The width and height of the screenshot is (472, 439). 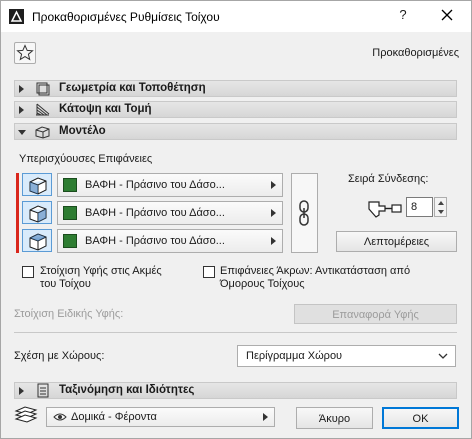 I want to click on divider, so click(x=235, y=332).